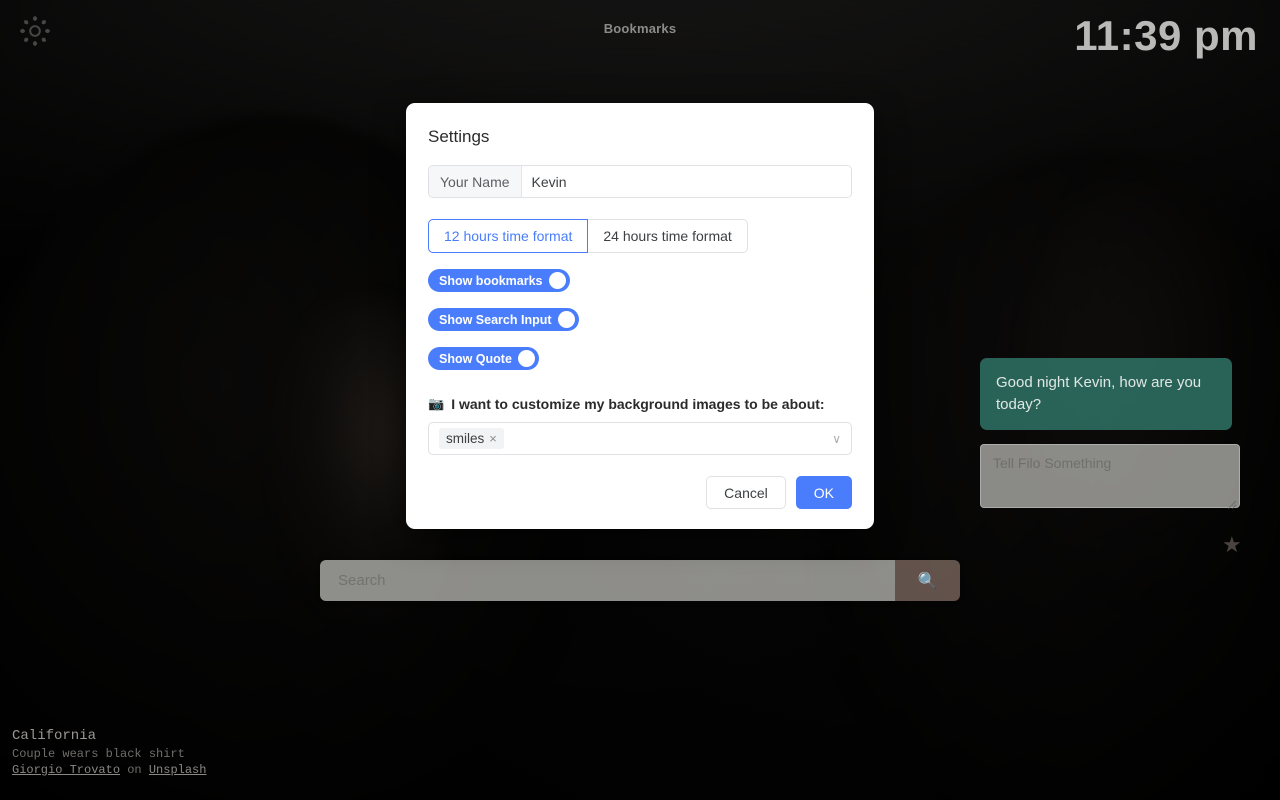 The width and height of the screenshot is (1280, 800). I want to click on toggle-row-quote: Show Quote, so click(640, 358).